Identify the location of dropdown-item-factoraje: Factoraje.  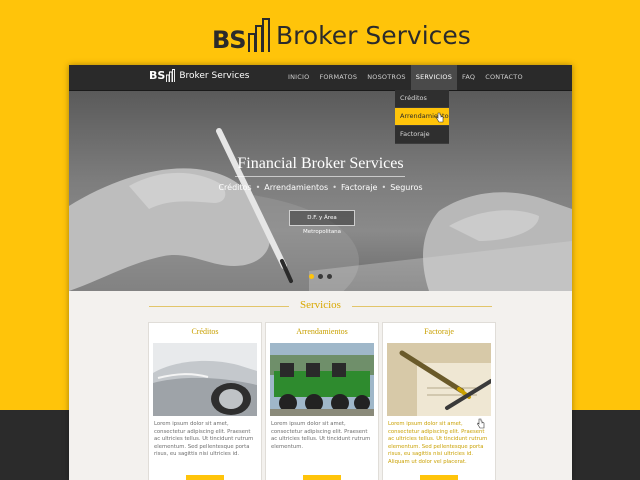
(422, 135).